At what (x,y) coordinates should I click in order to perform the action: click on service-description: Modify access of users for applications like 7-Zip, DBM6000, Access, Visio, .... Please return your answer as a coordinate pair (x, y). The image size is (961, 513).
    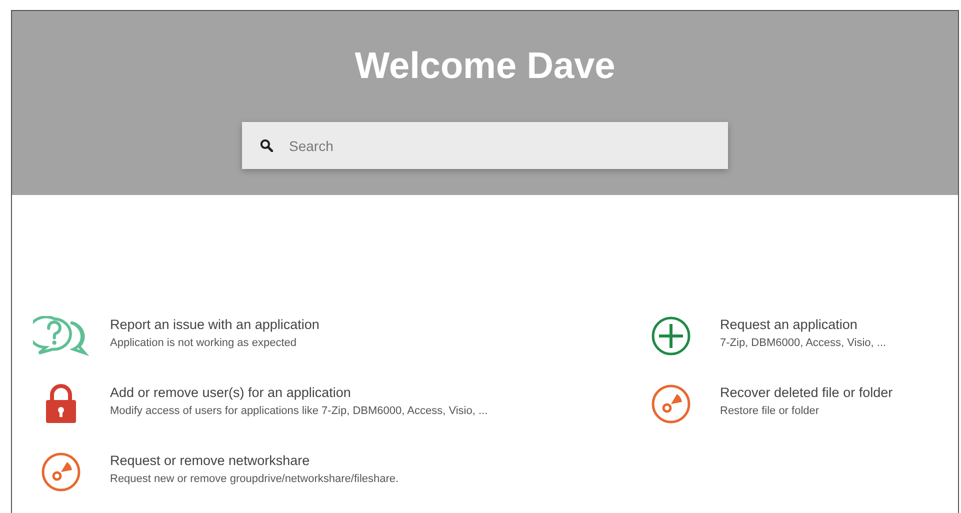
    Looking at the image, I should click on (299, 411).